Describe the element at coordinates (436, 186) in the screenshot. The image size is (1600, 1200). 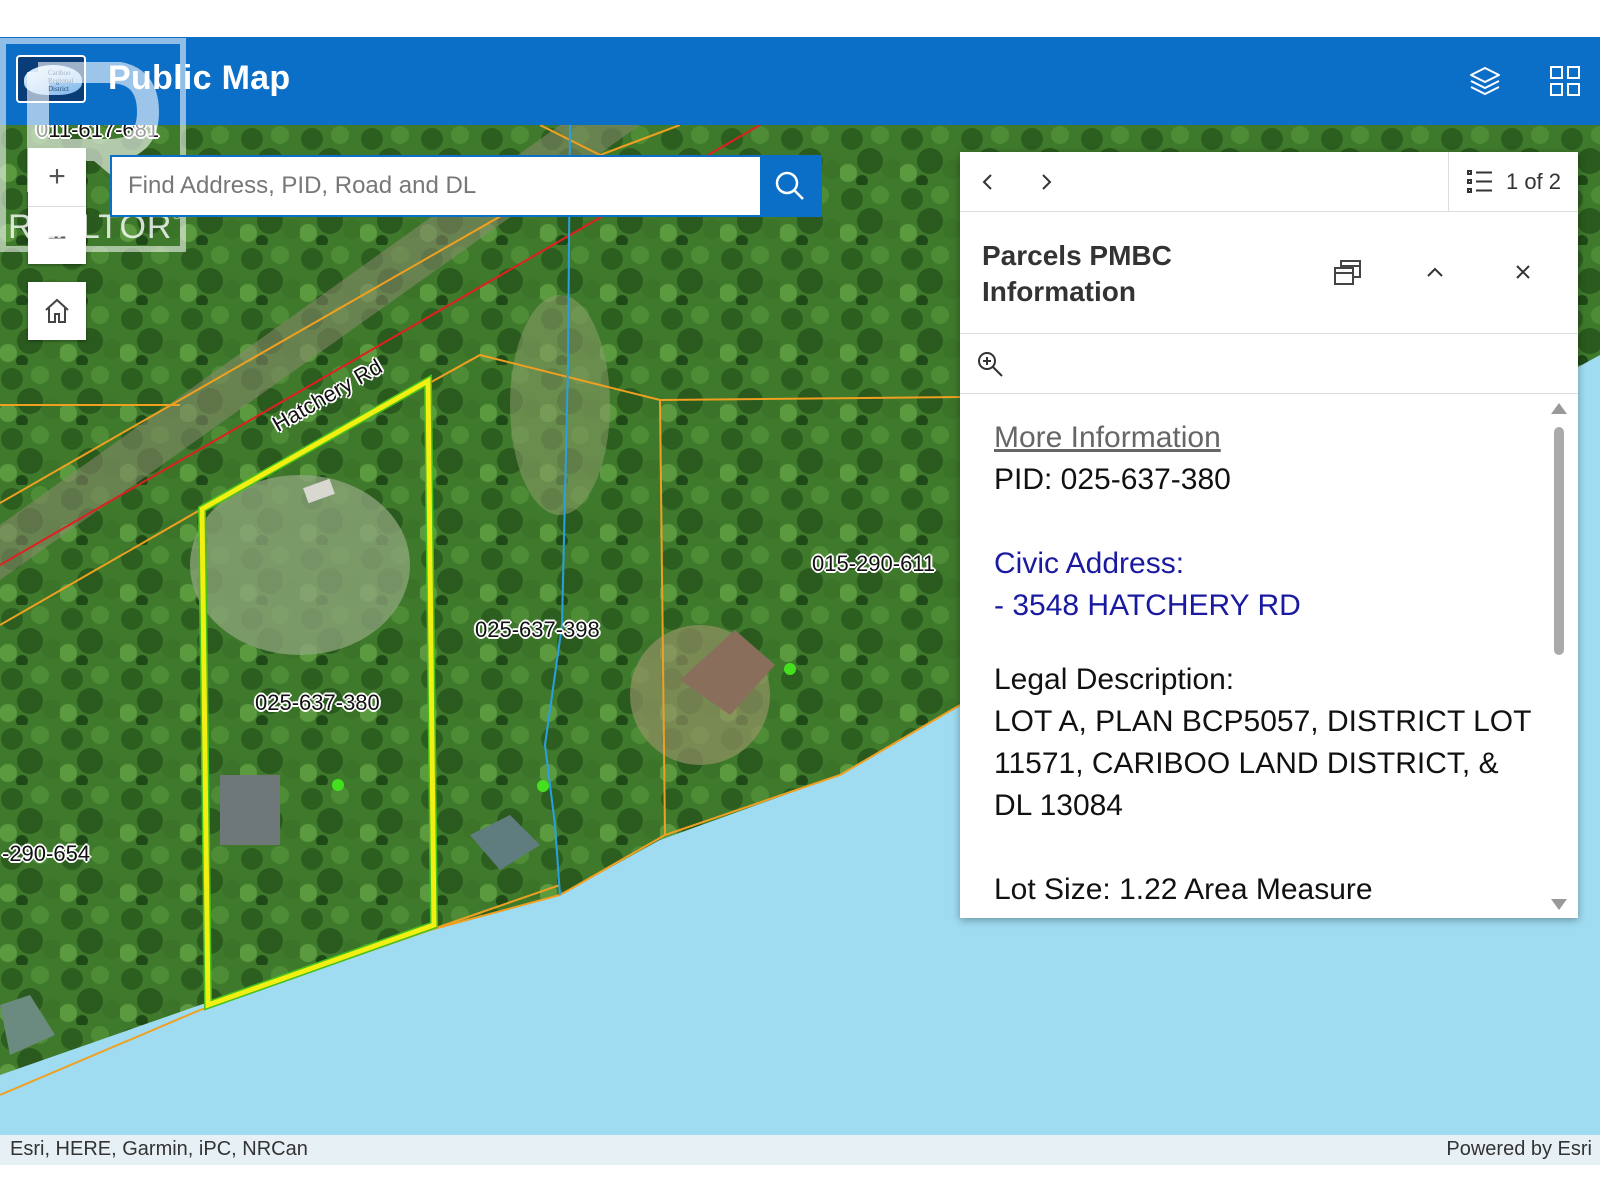
I see `search-input` at that location.